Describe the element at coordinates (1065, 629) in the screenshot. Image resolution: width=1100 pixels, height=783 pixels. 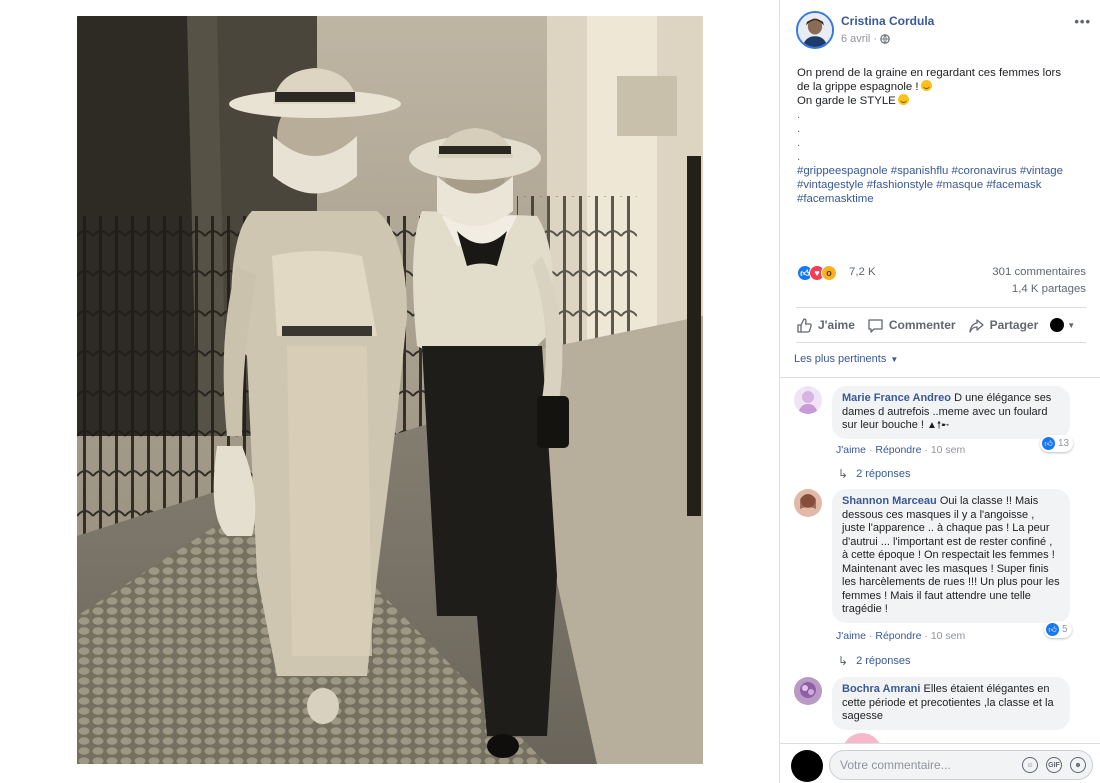
I see `comment-like-count: 5` at that location.